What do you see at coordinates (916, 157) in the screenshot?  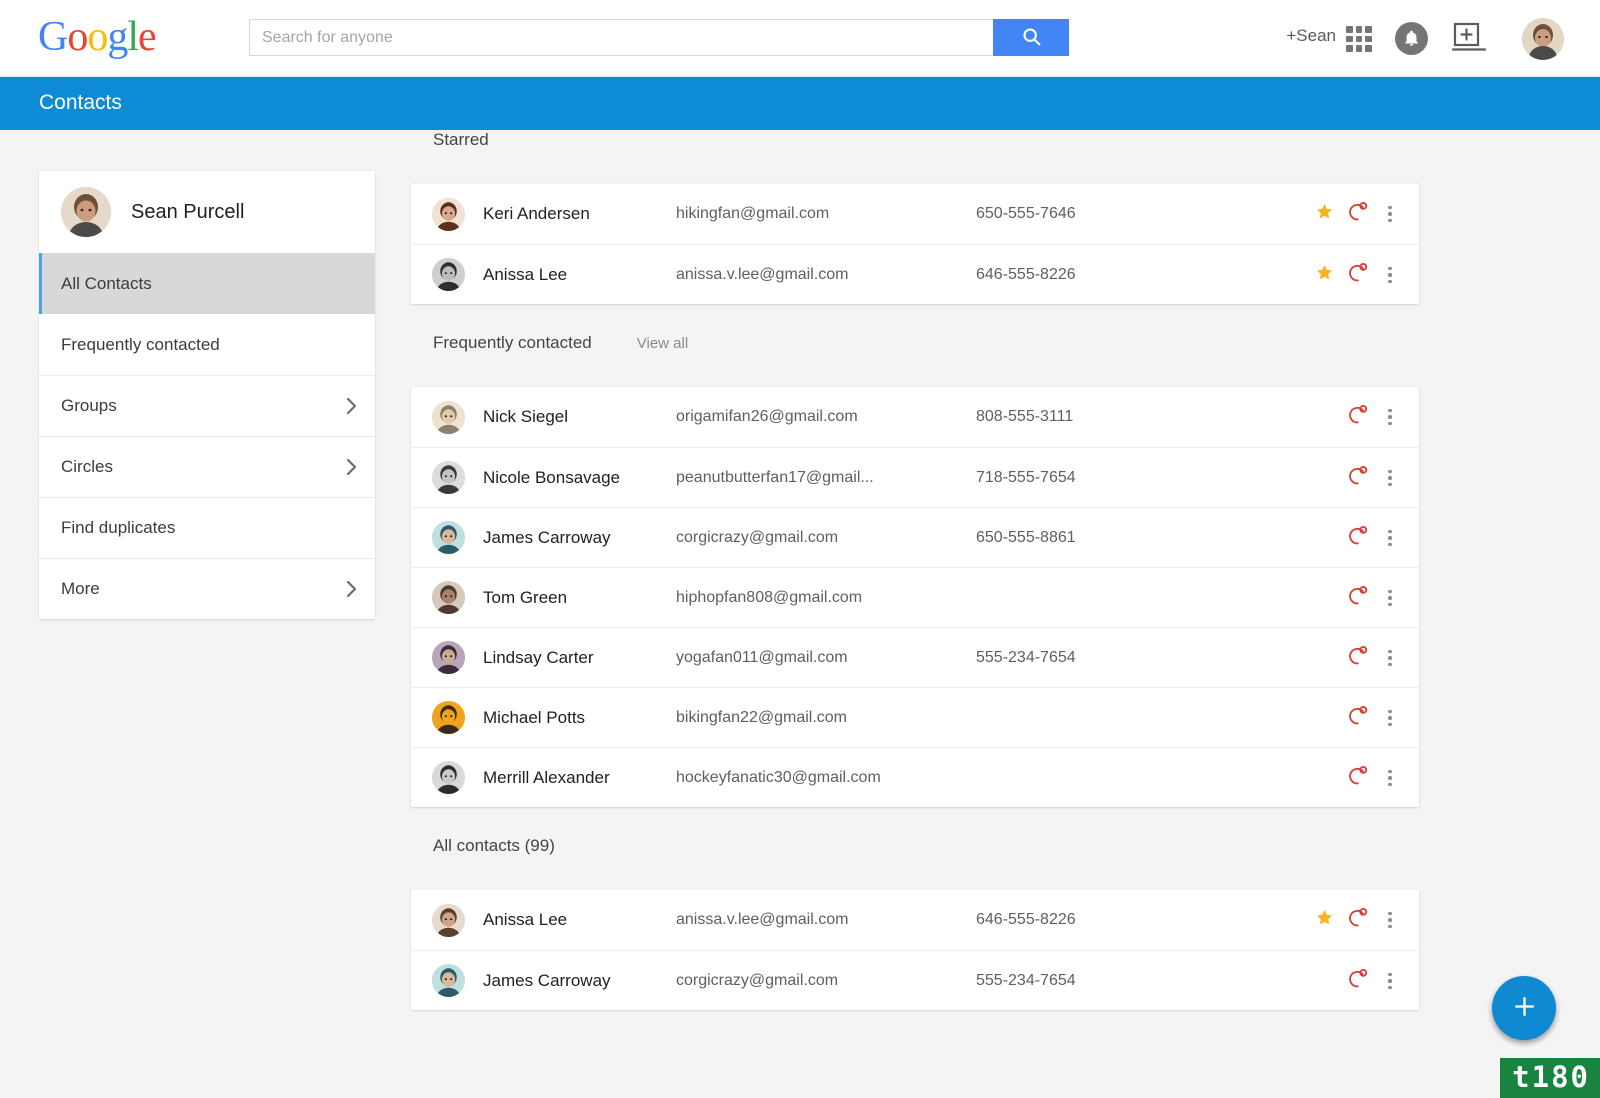 I see `section-header: Starred` at bounding box center [916, 157].